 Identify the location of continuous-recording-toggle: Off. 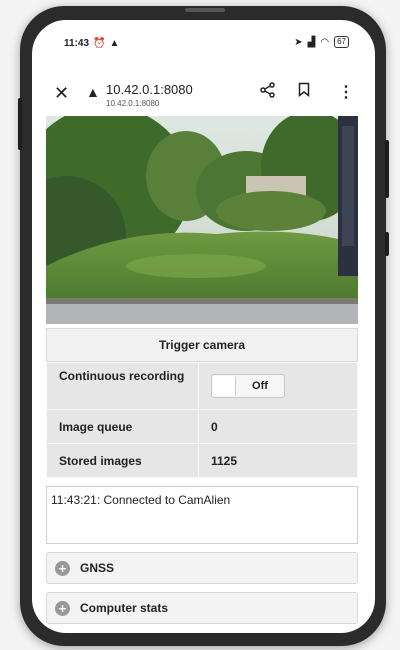
(248, 385).